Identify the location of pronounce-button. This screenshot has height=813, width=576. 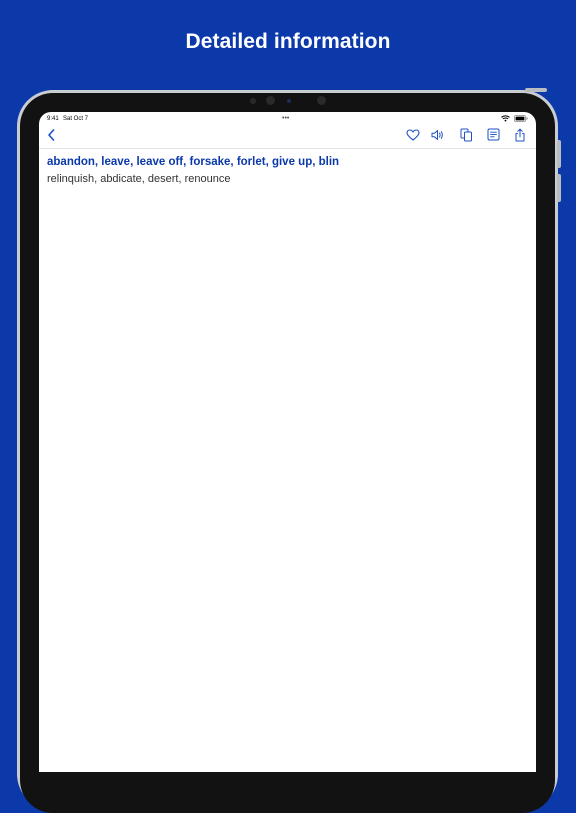
(438, 137).